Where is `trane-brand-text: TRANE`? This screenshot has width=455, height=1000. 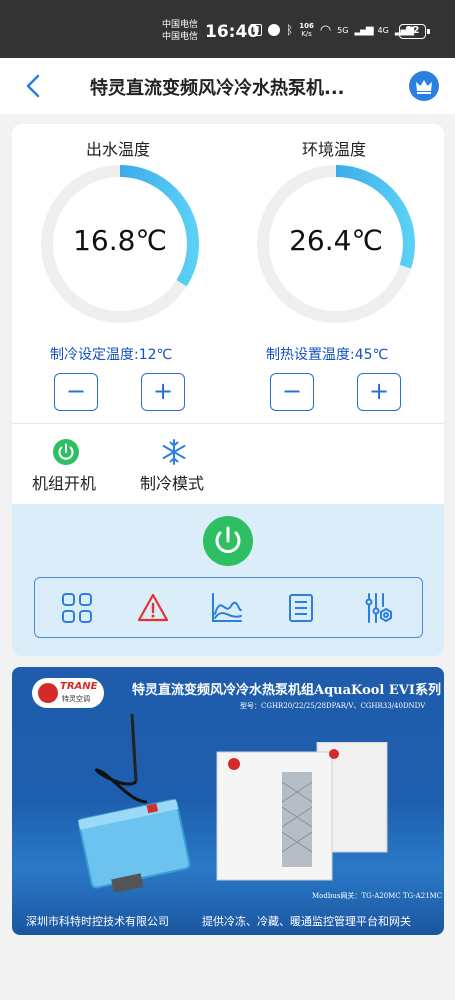 trane-brand-text: TRANE is located at coordinates (79, 686).